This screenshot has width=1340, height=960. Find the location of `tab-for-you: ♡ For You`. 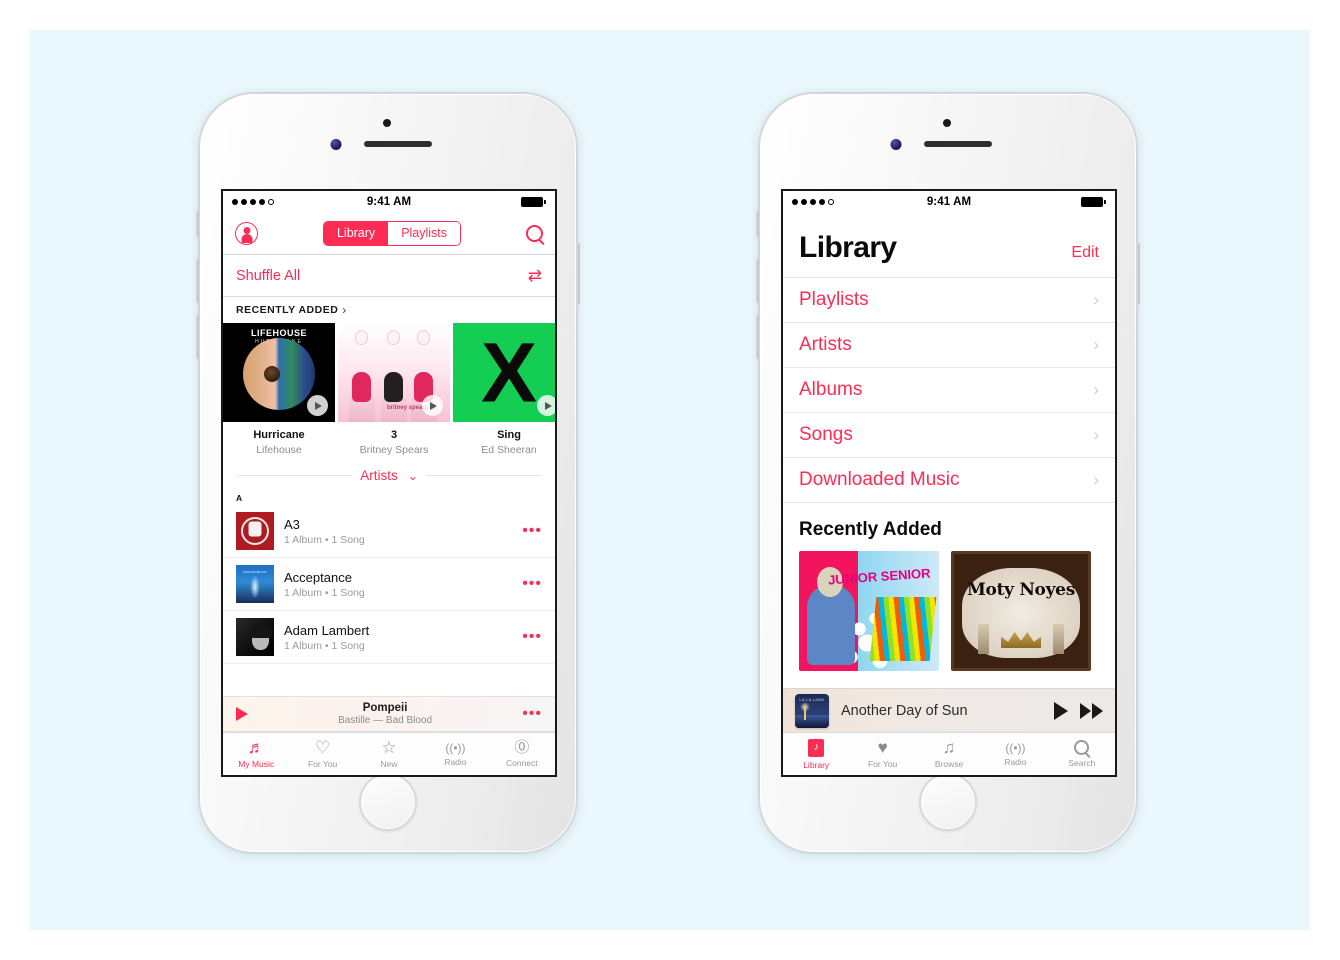

tab-for-you: ♡ For You is located at coordinates (322, 754).